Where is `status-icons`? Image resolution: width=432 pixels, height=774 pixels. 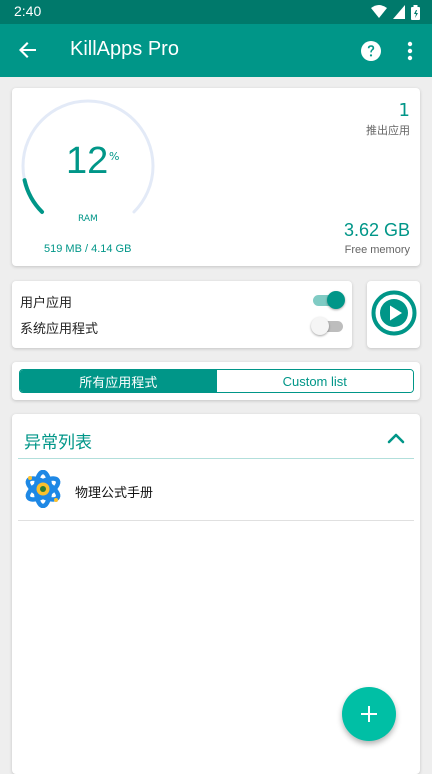 status-icons is located at coordinates (395, 12).